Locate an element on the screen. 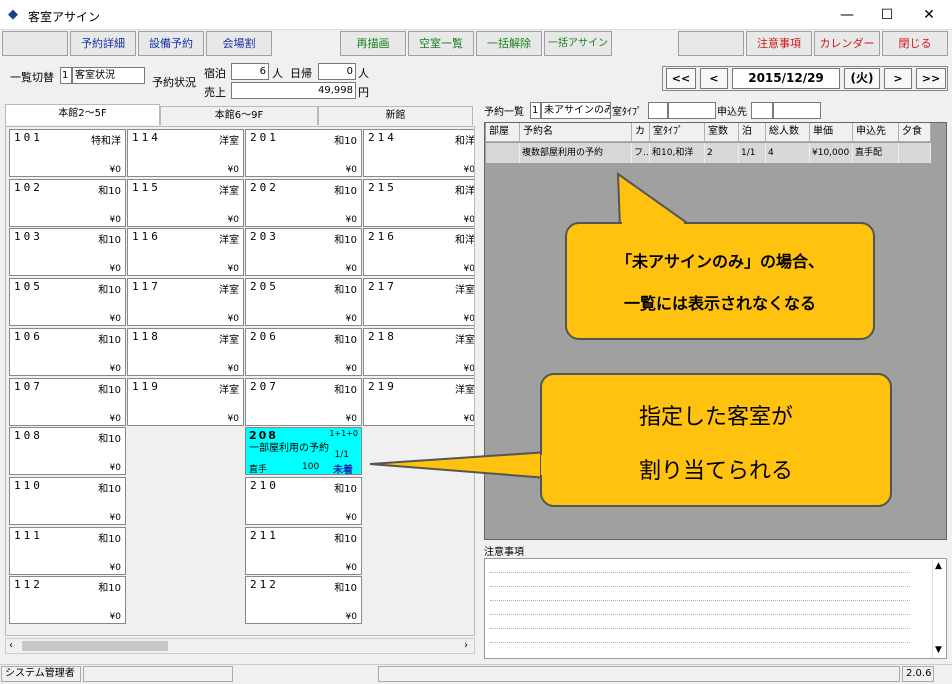  top-callout-pointer is located at coordinates (654, 201).